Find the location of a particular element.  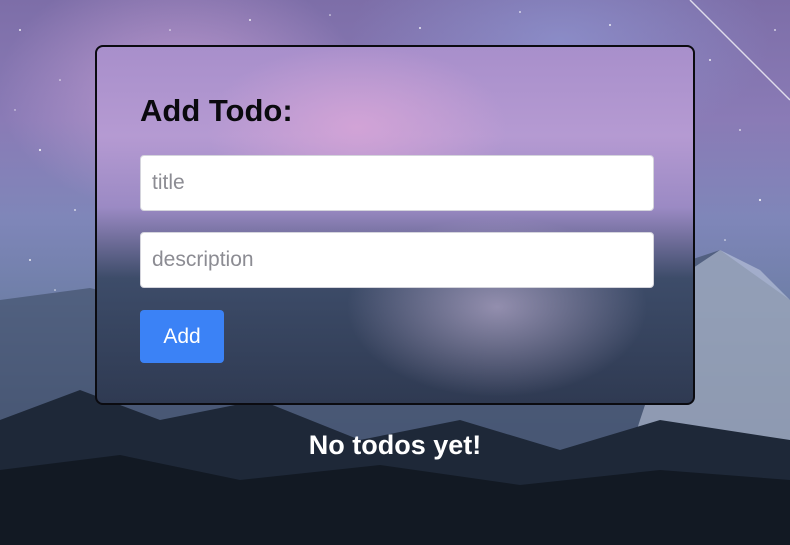

empty-todos-message: No todos yet! is located at coordinates (395, 445).